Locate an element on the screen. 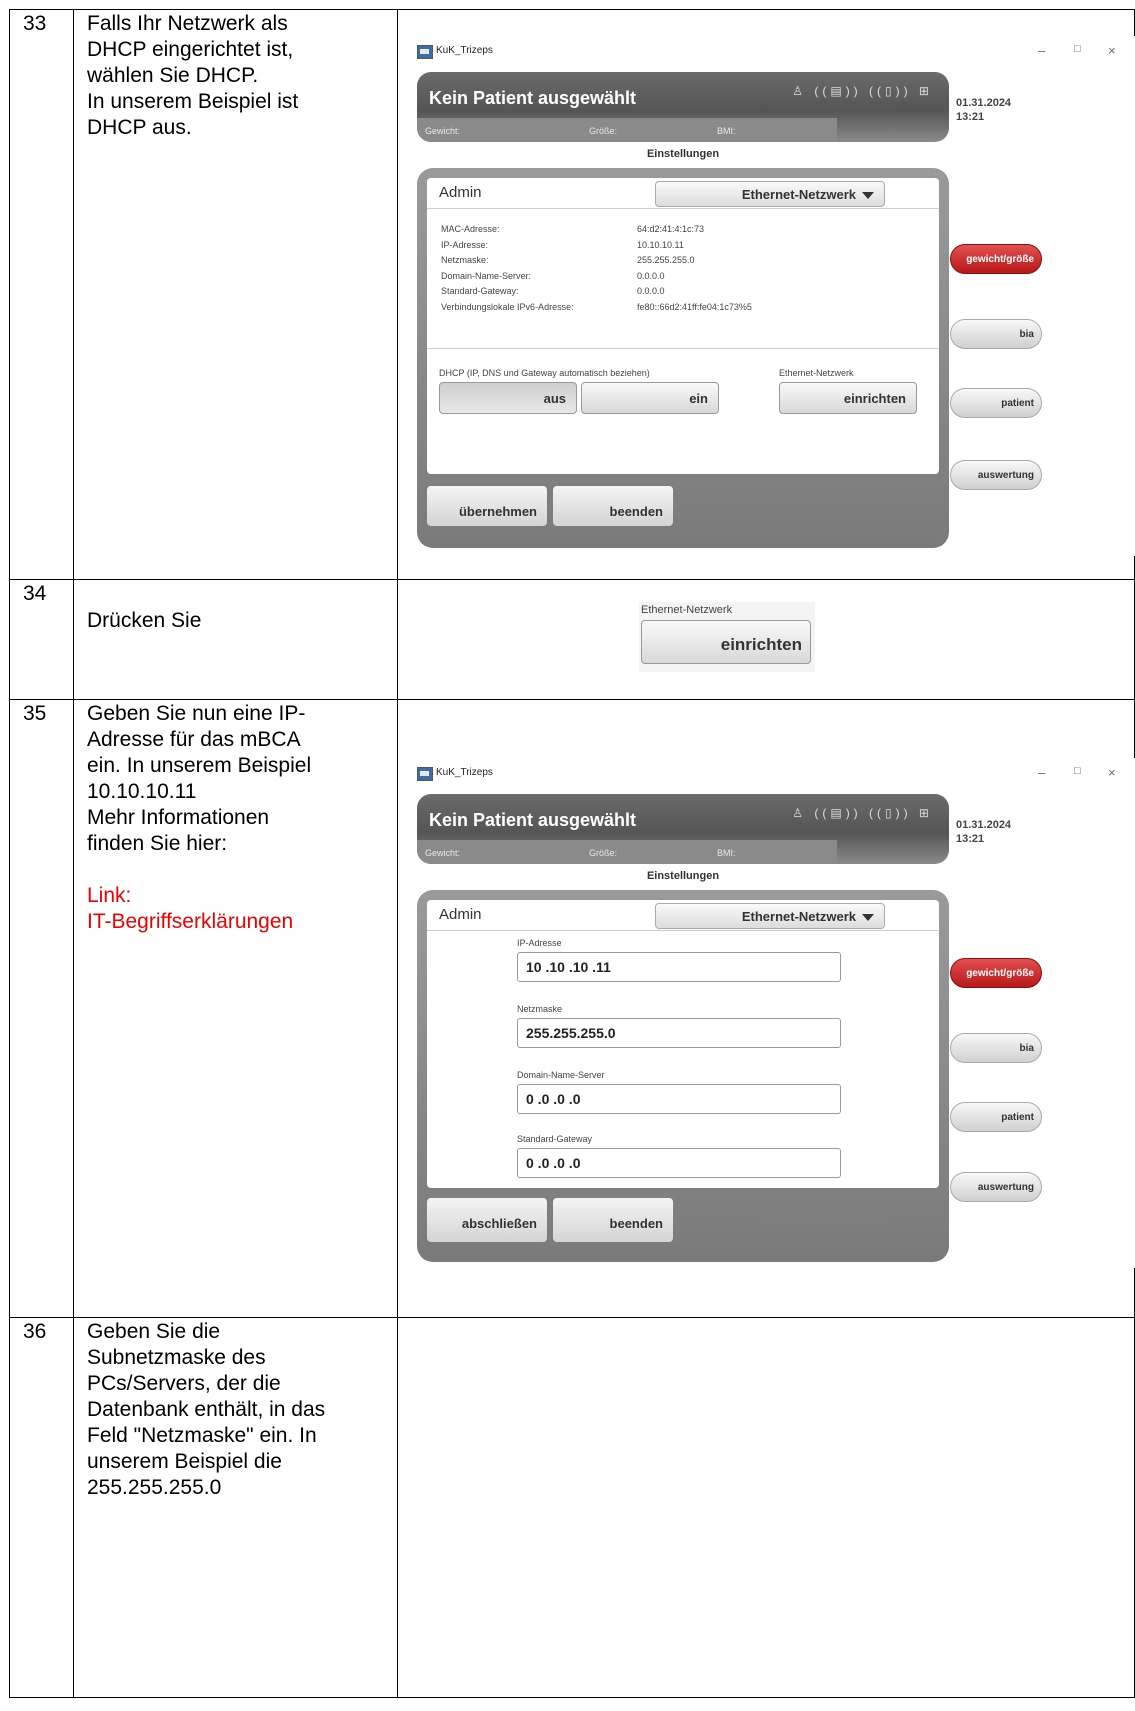 Image resolution: width=1135 pixels, height=1711 pixels. finish-button: abschließen is located at coordinates (487, 1220).